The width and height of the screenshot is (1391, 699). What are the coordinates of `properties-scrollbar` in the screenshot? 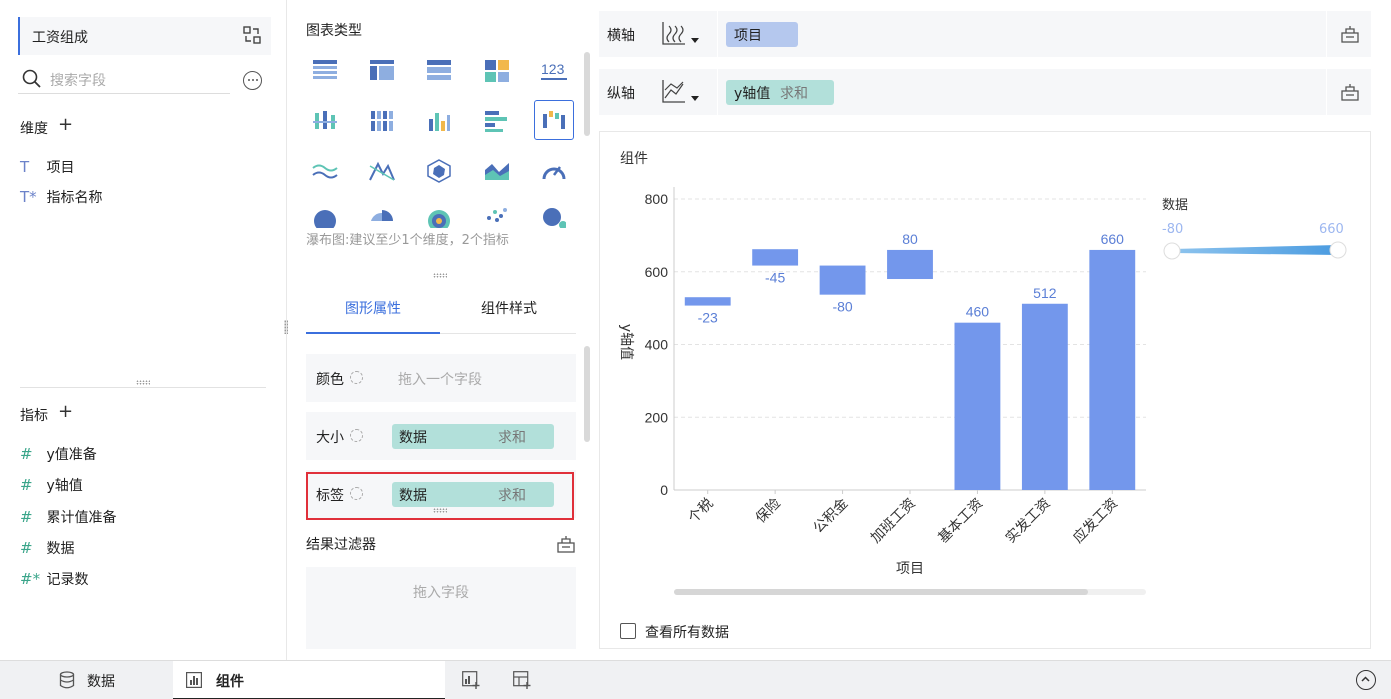 It's located at (587, 394).